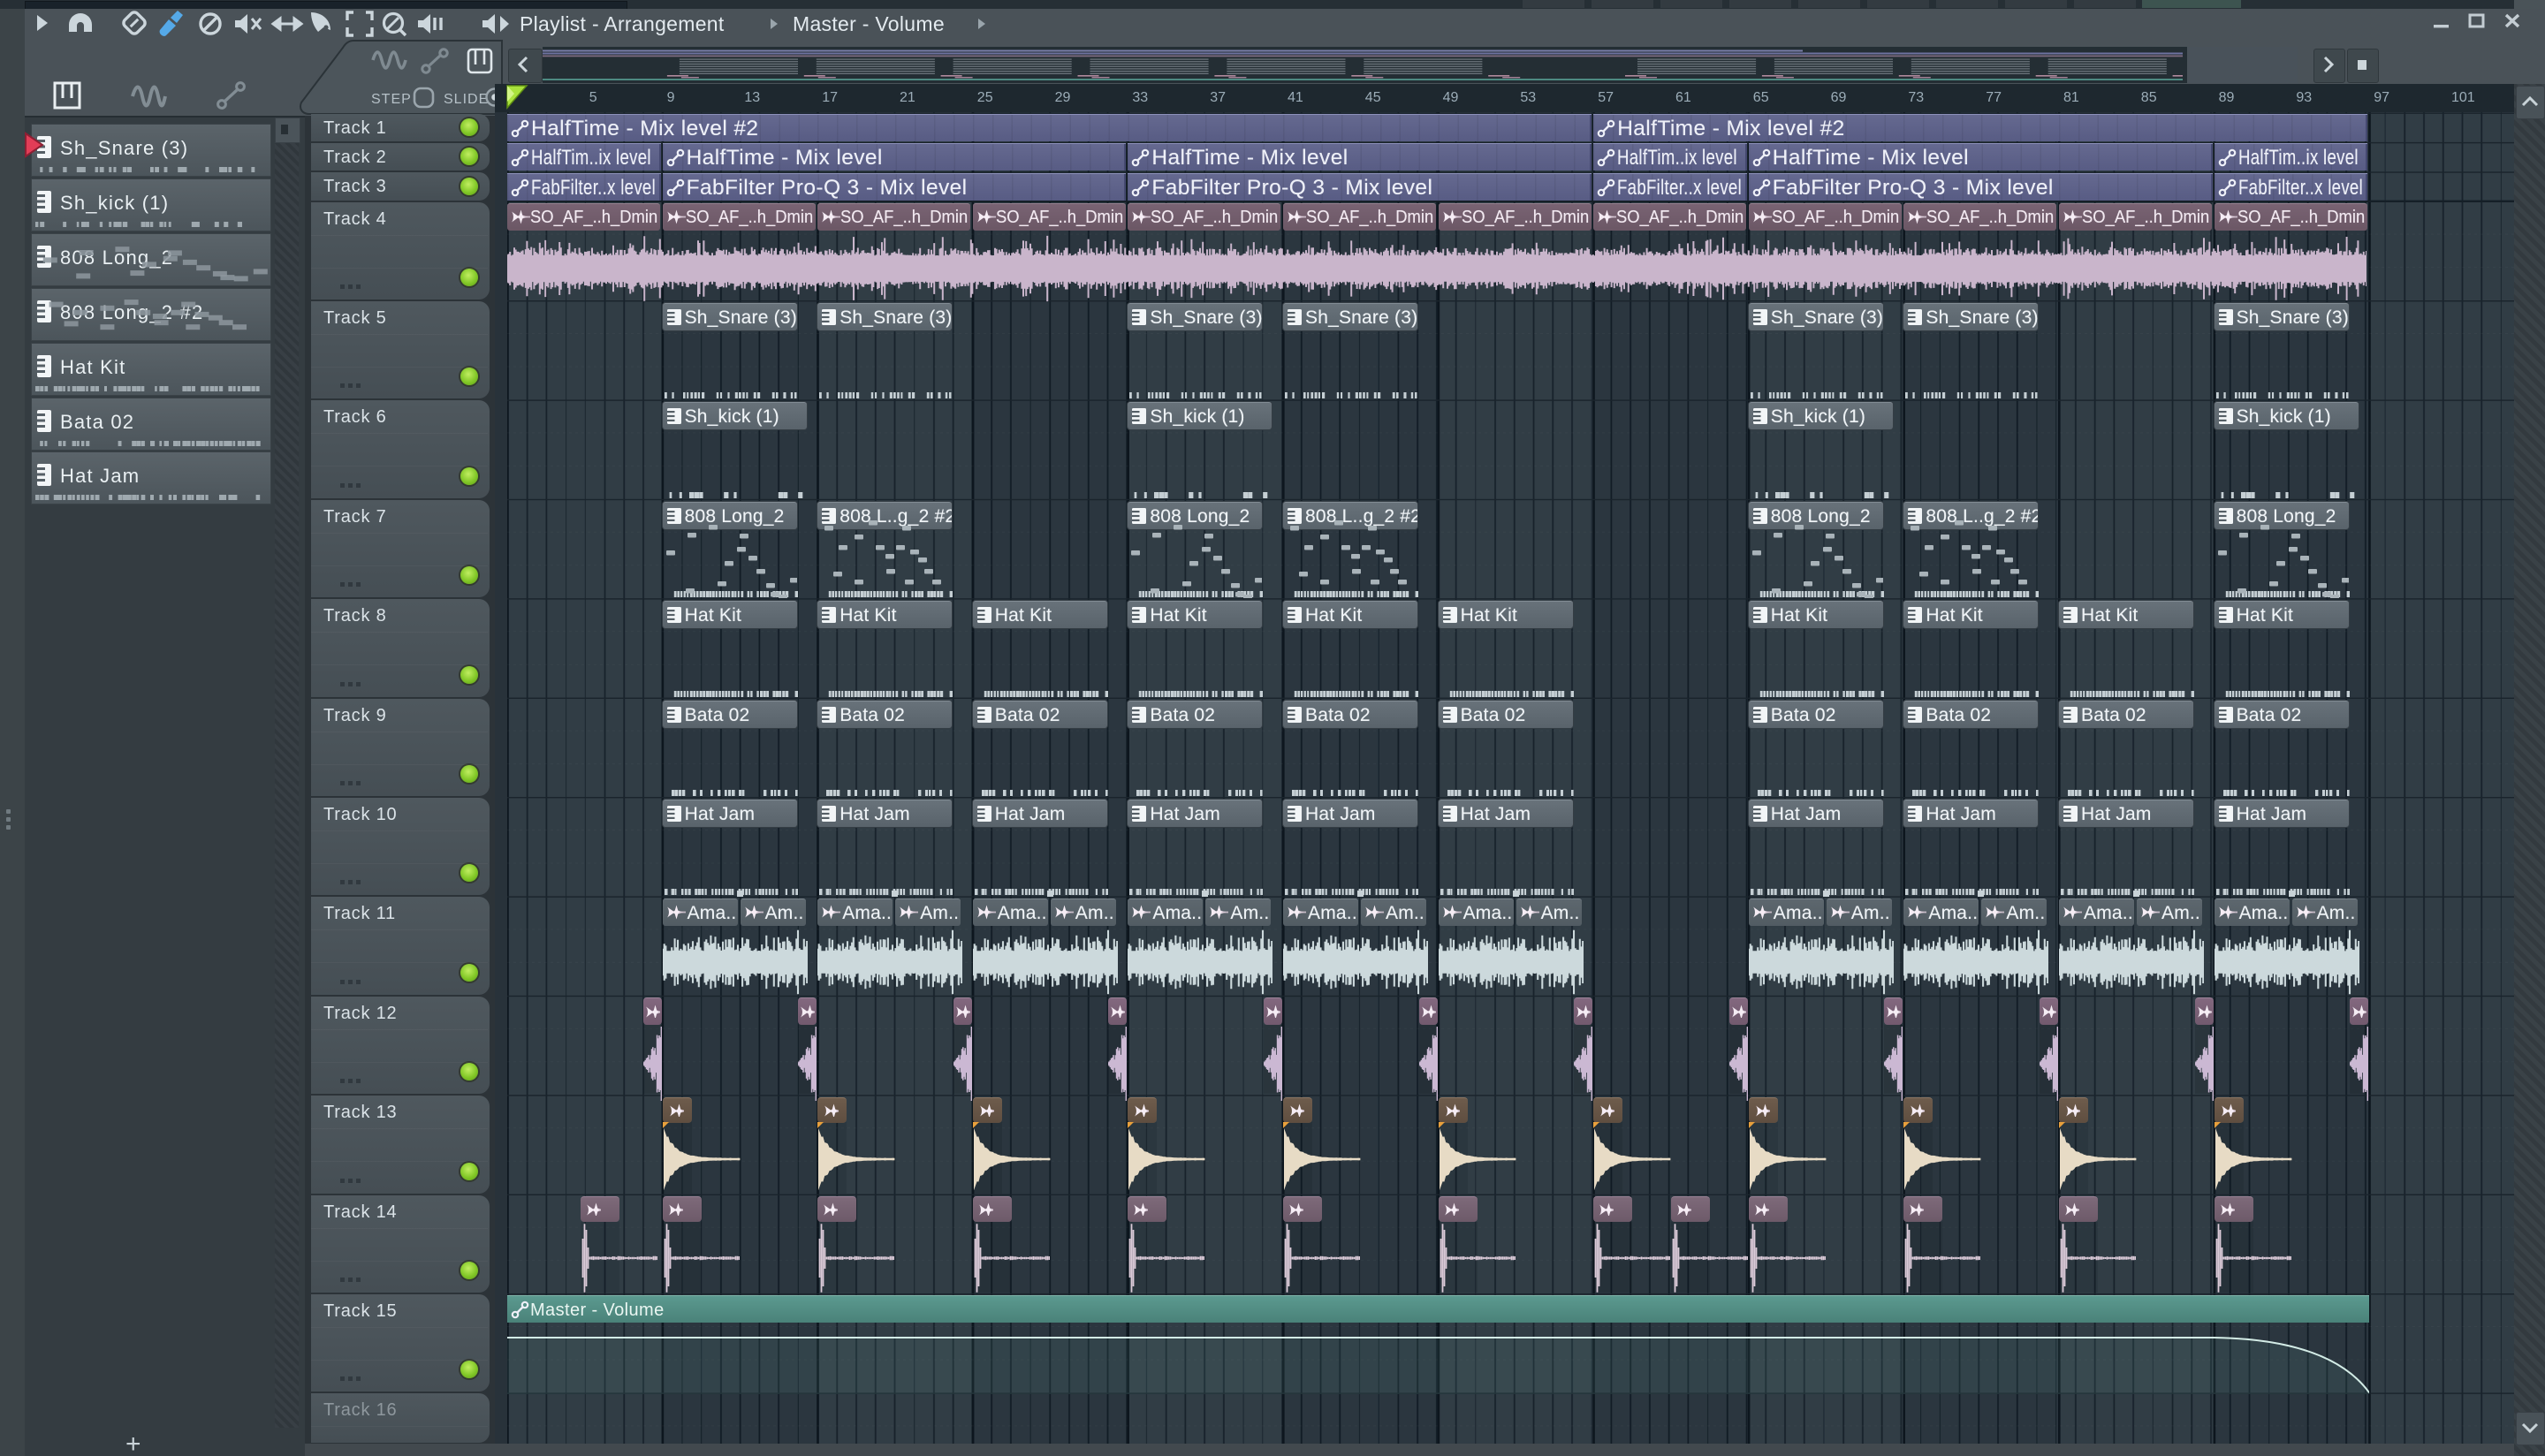 This screenshot has width=2545, height=1456. What do you see at coordinates (466, 100) in the screenshot?
I see `svg-text: SLIDE` at bounding box center [466, 100].